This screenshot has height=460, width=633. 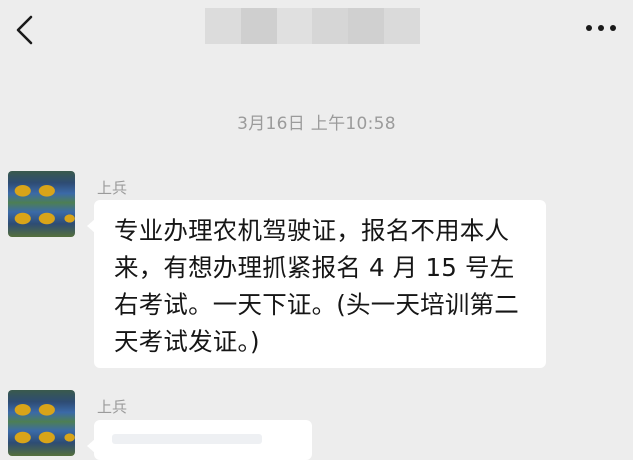 I want to click on nav-bar, so click(x=316, y=31).